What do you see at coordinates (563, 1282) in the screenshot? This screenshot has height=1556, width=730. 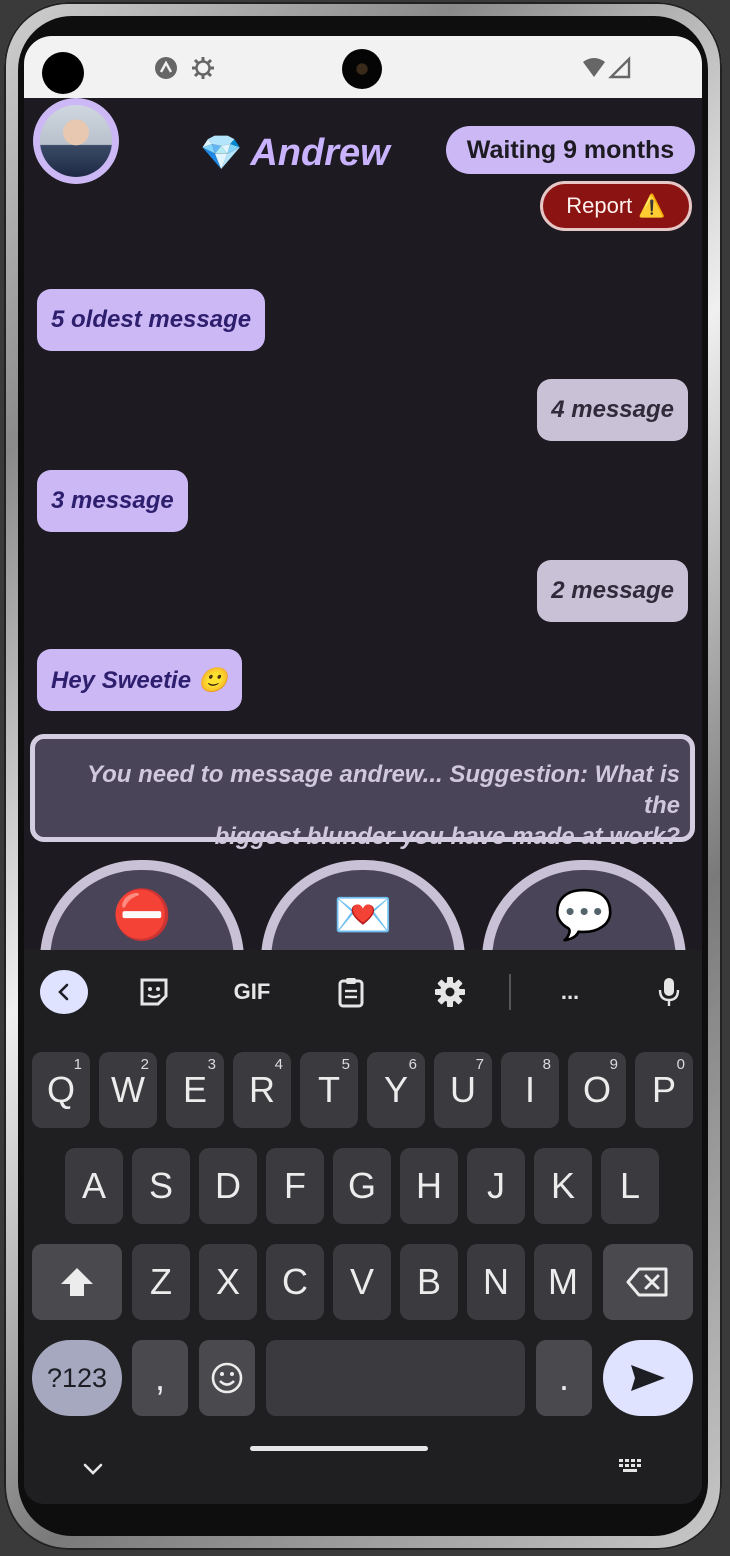 I see `key-m: M` at bounding box center [563, 1282].